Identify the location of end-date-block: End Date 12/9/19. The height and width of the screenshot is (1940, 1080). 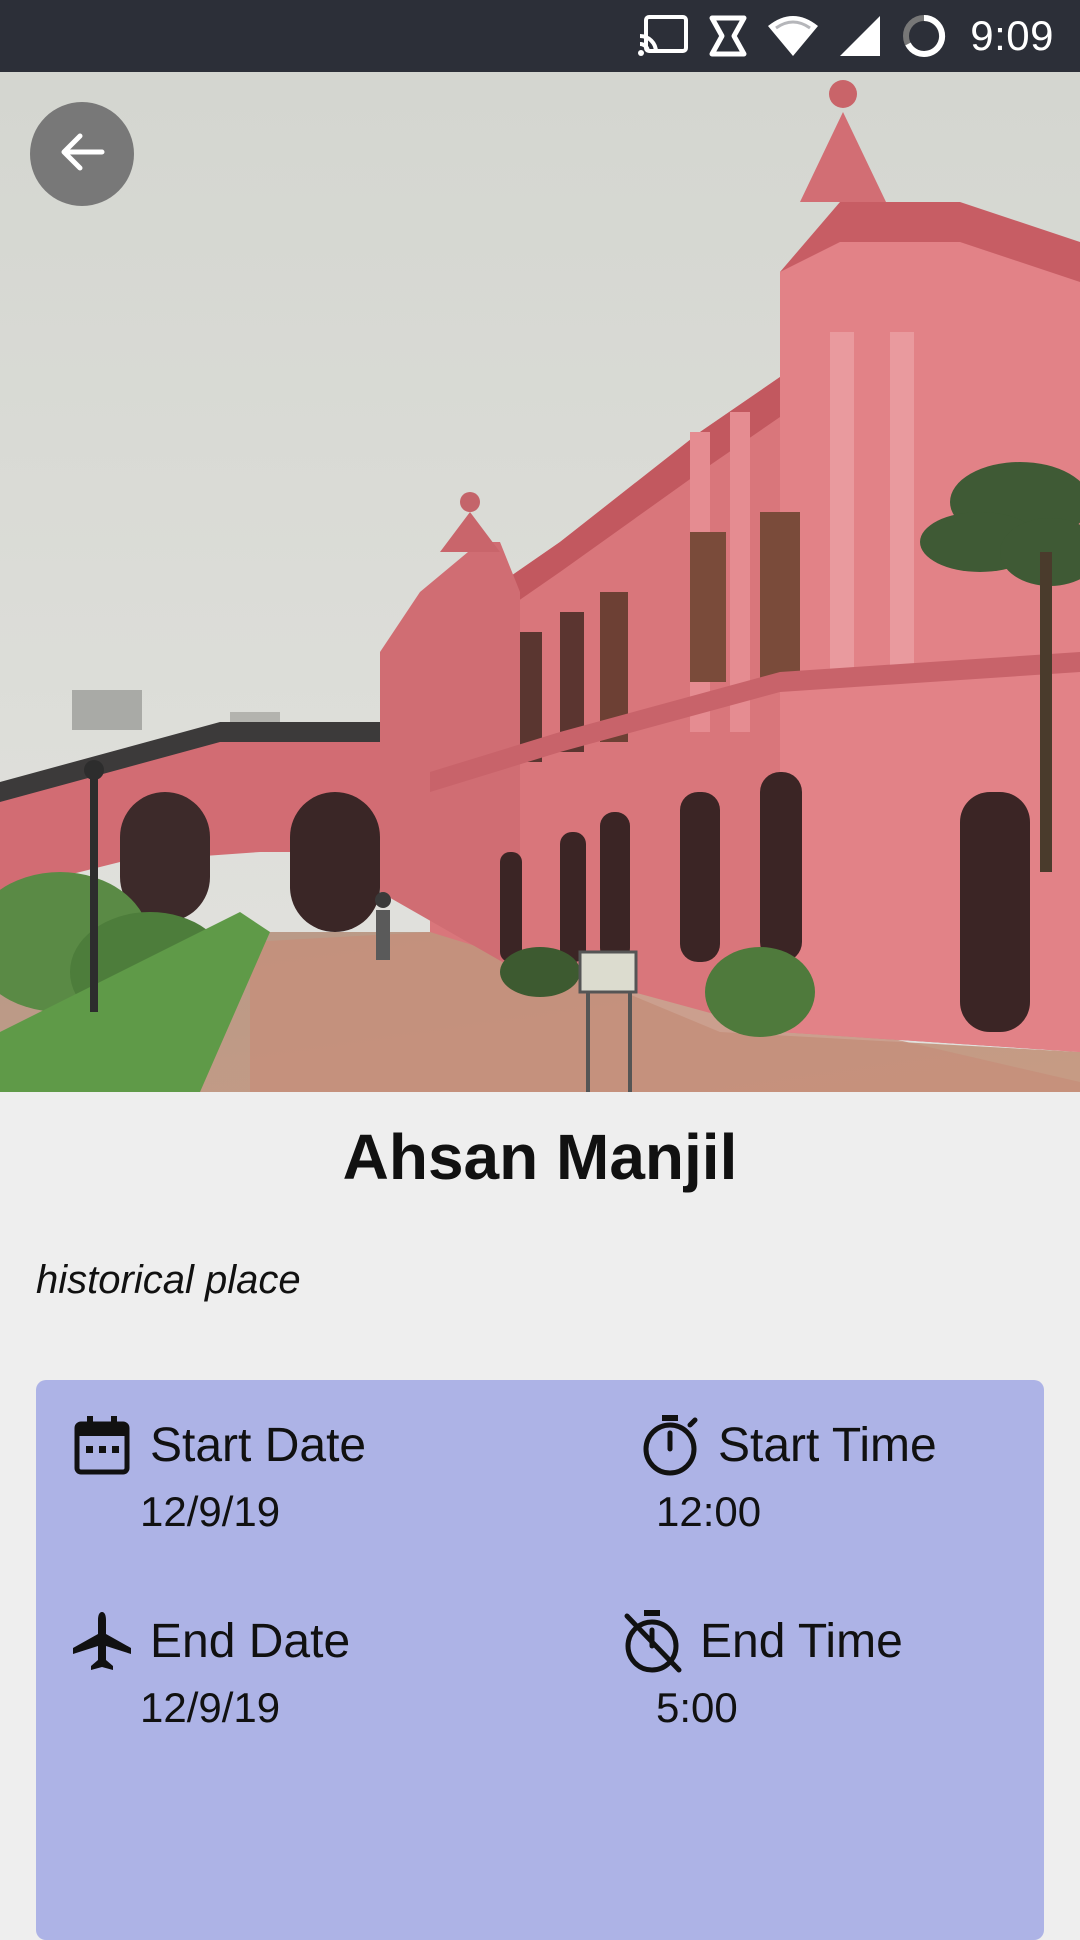
(280, 1669).